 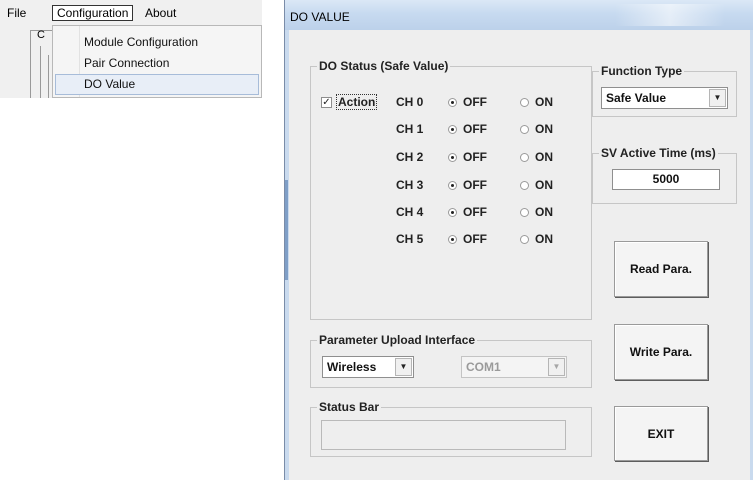 What do you see at coordinates (536, 157) in the screenshot?
I see `ch2-on-radio: ON` at bounding box center [536, 157].